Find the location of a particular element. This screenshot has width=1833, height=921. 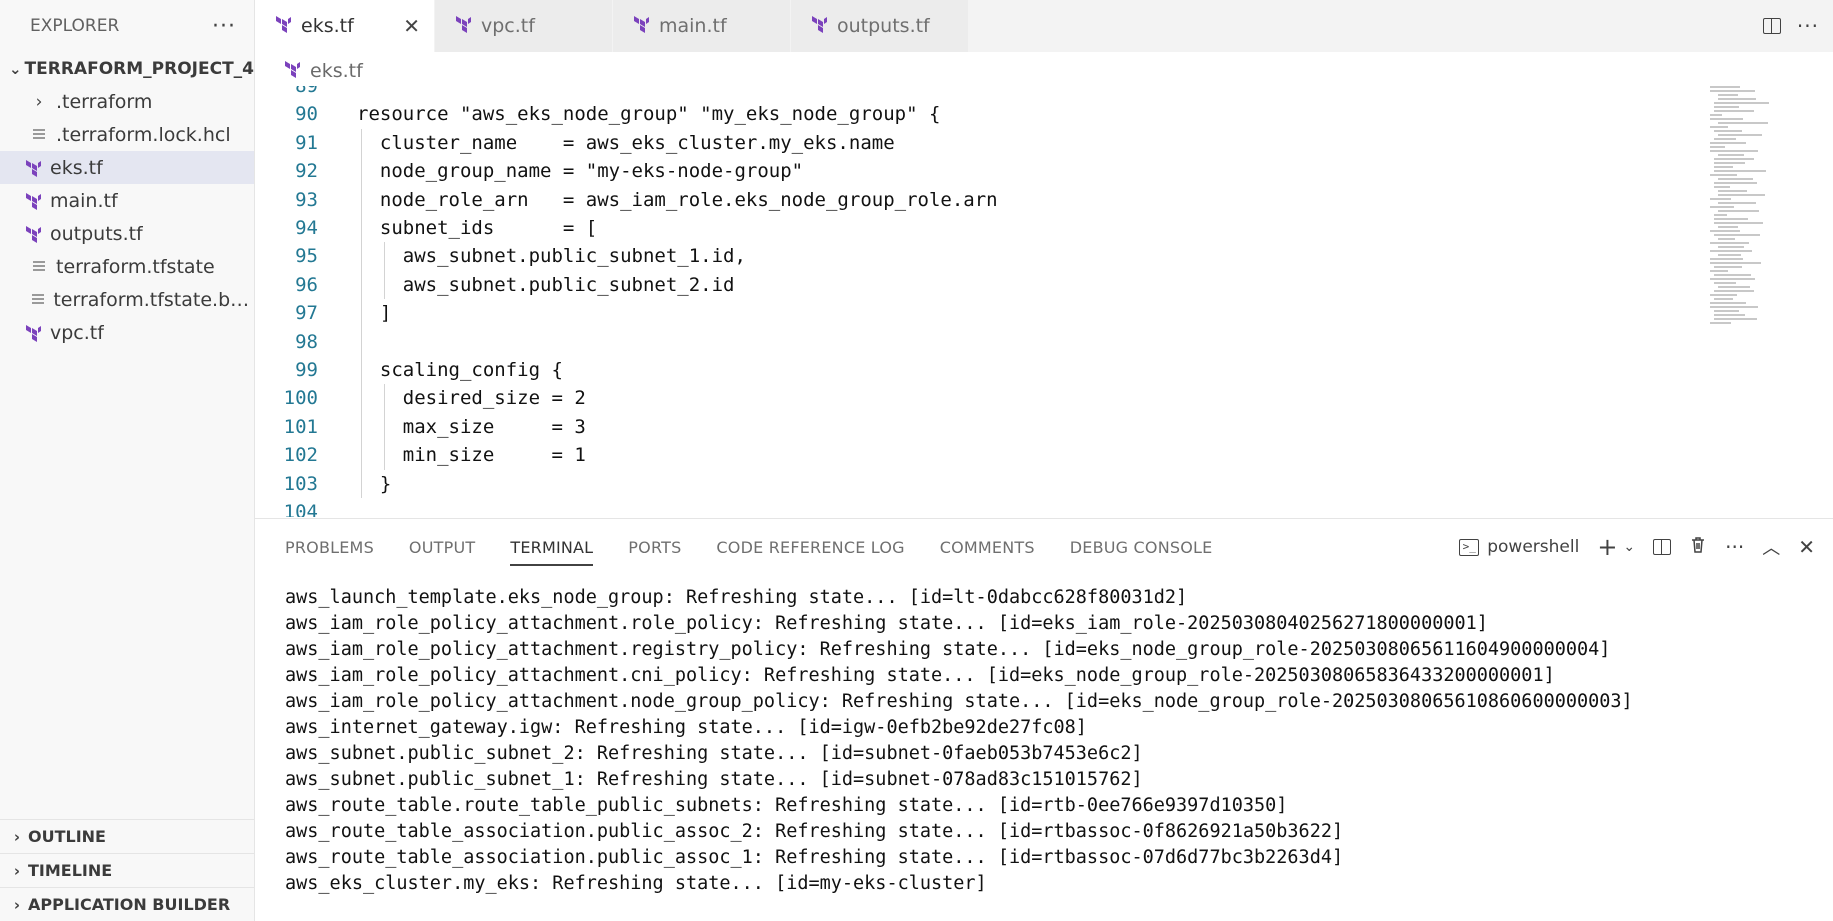

code-text: node_group_name = "my-eks-node-group" is located at coordinates (580, 171).